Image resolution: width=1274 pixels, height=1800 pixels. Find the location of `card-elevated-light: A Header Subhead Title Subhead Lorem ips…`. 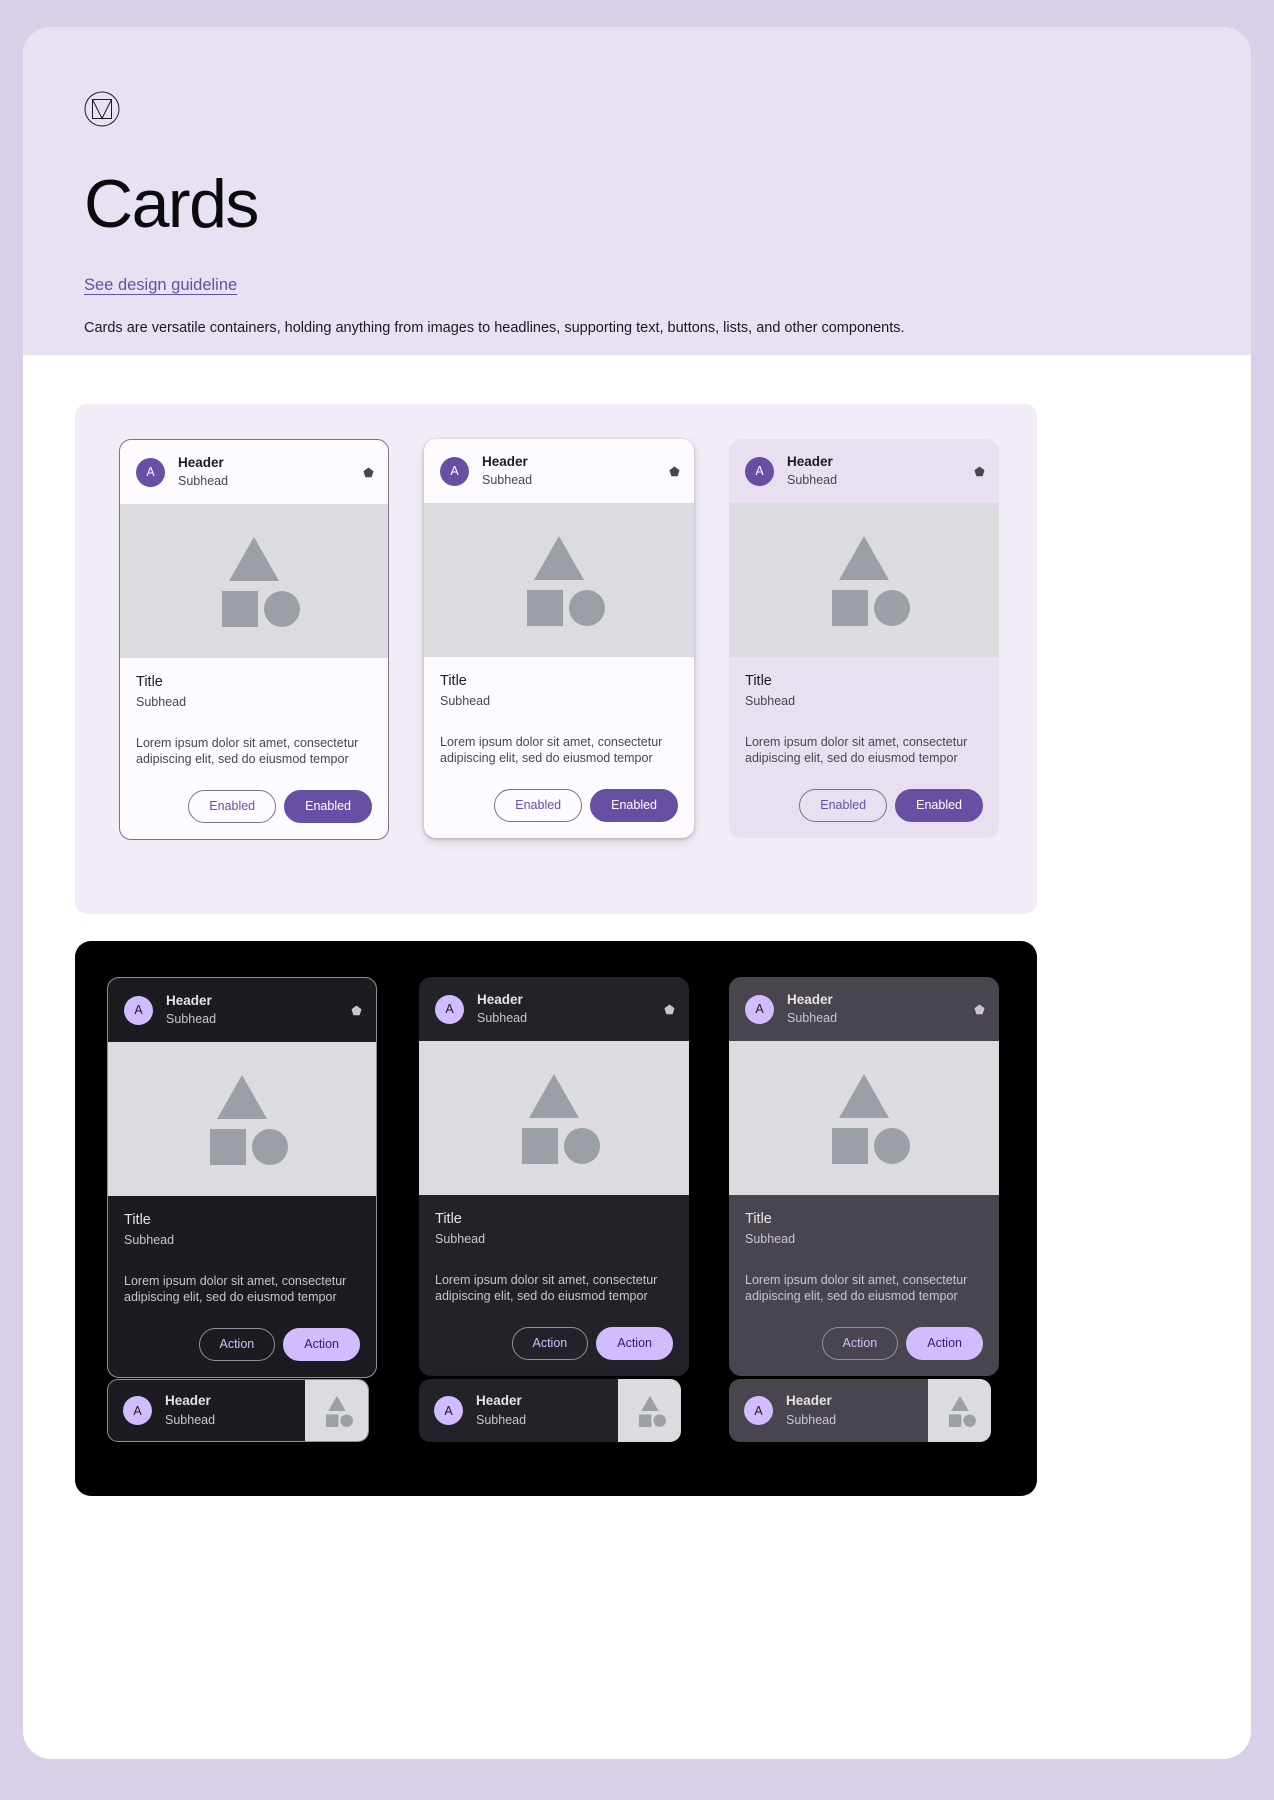

card-elevated-light: A Header Subhead Title Subhead Lorem ips… is located at coordinates (559, 638).